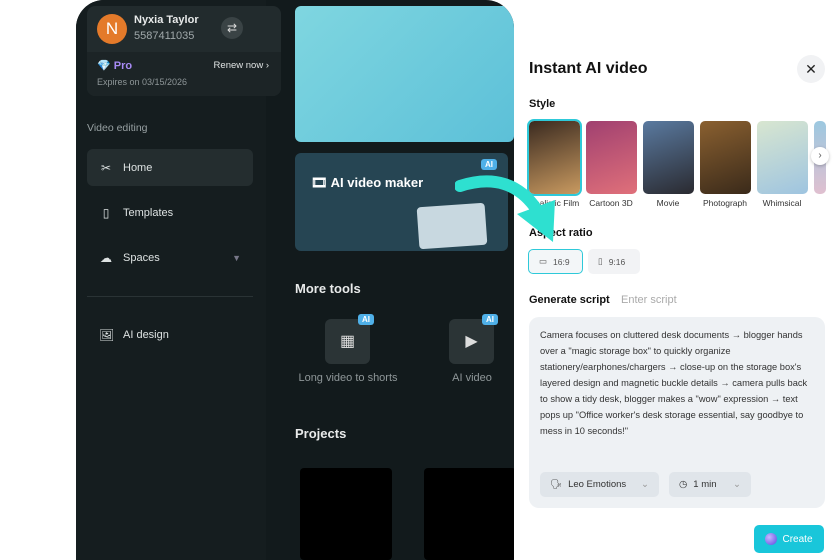  I want to click on more-tools-heading: More tools, so click(328, 288).